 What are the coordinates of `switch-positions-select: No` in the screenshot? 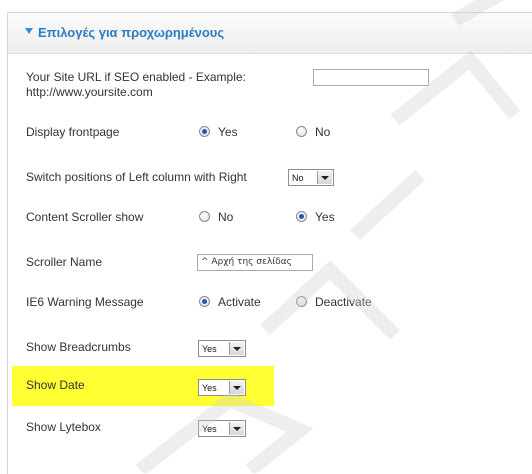 It's located at (311, 177).